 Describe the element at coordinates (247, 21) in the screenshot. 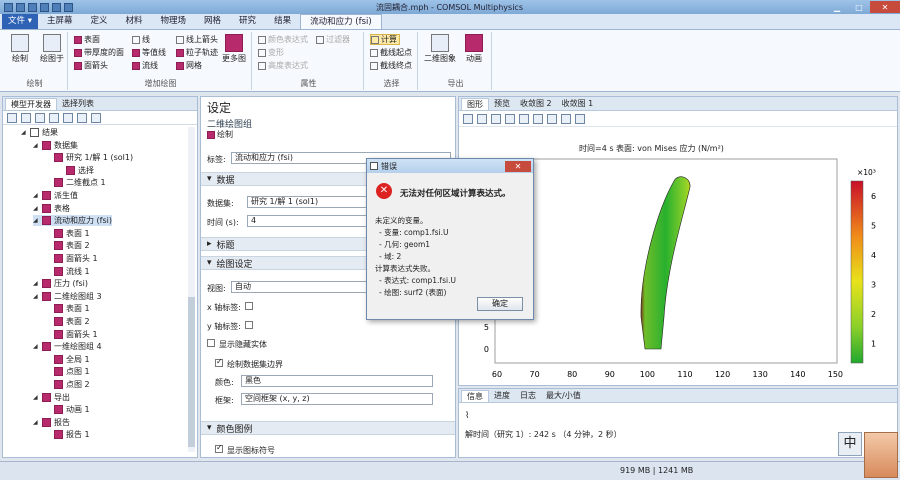

I see `tab-study: 研究` at that location.